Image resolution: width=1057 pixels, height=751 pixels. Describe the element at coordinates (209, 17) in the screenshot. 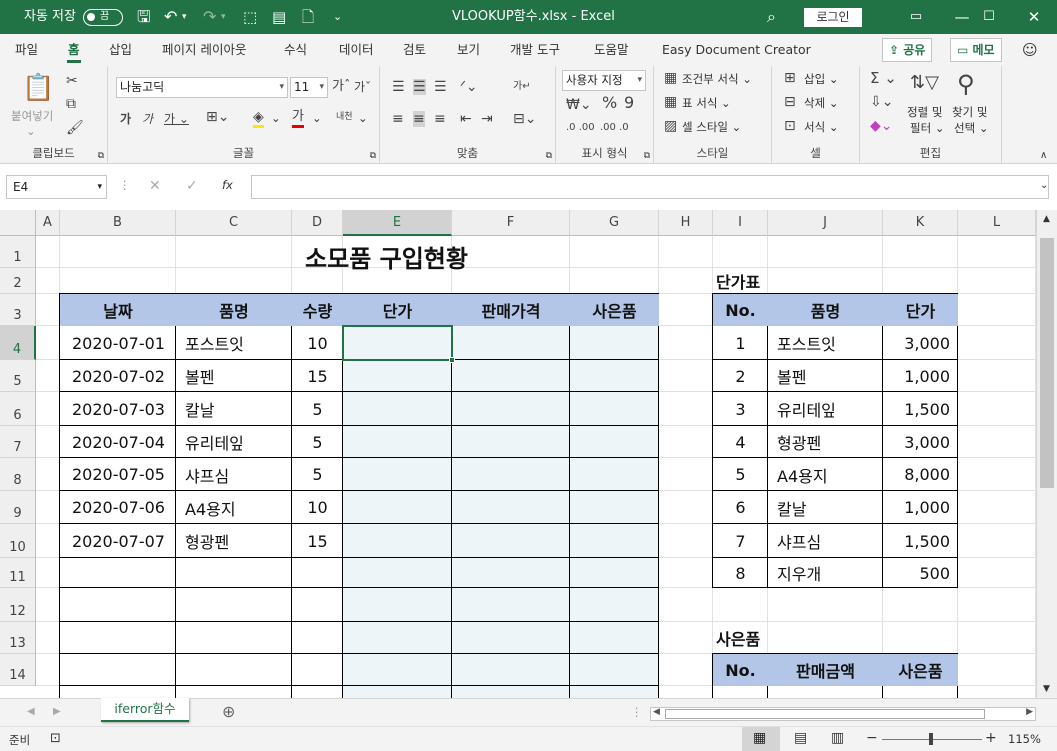

I see `redo-icon: ↷` at that location.